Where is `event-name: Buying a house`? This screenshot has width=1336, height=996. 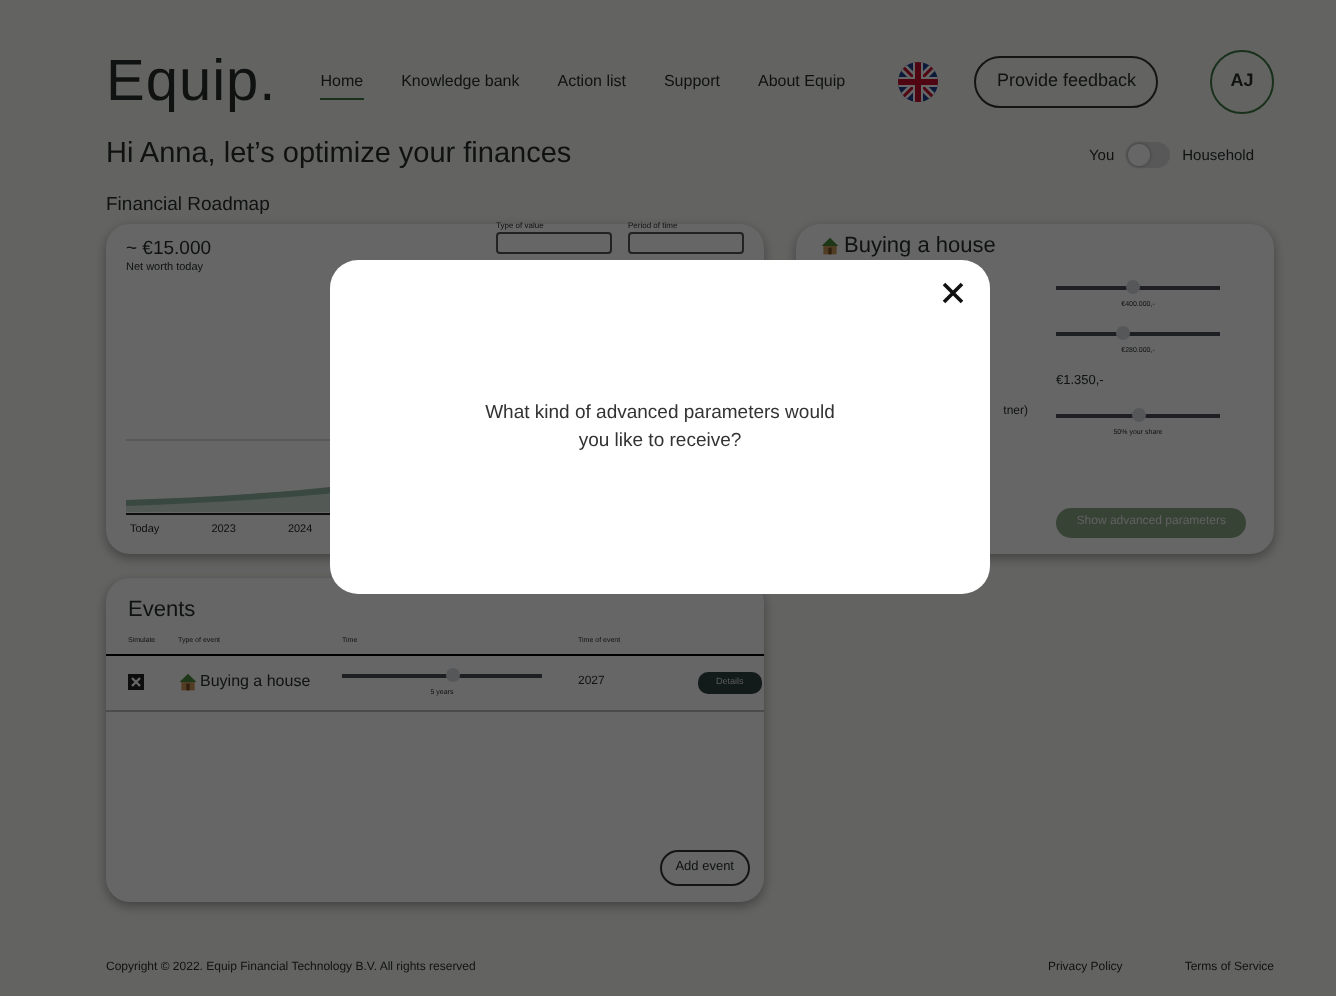 event-name: Buying a house is located at coordinates (255, 682).